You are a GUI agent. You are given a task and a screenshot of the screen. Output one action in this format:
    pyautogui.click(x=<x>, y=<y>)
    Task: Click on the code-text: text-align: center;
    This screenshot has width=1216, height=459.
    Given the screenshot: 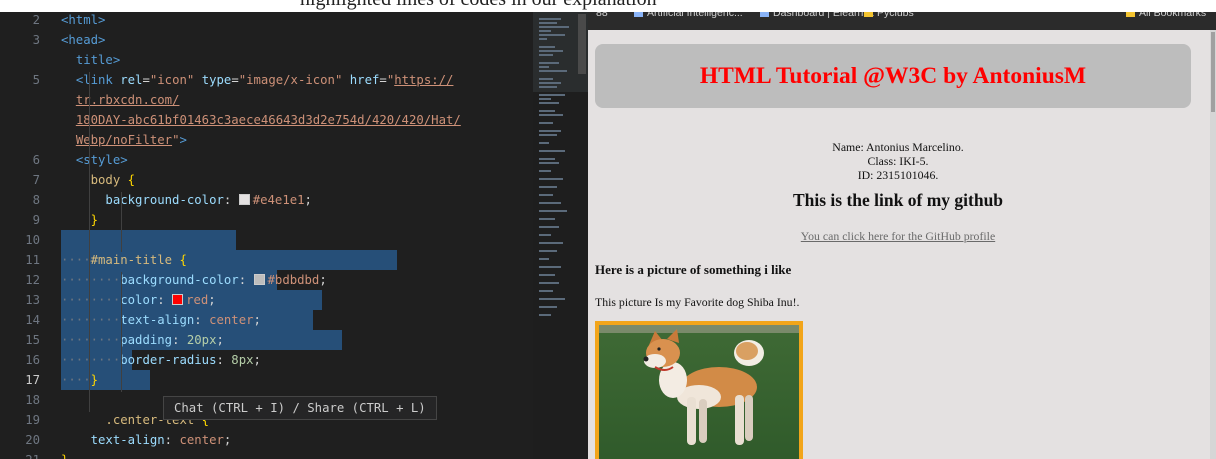 What is the action you would take?
    pyautogui.click(x=146, y=440)
    